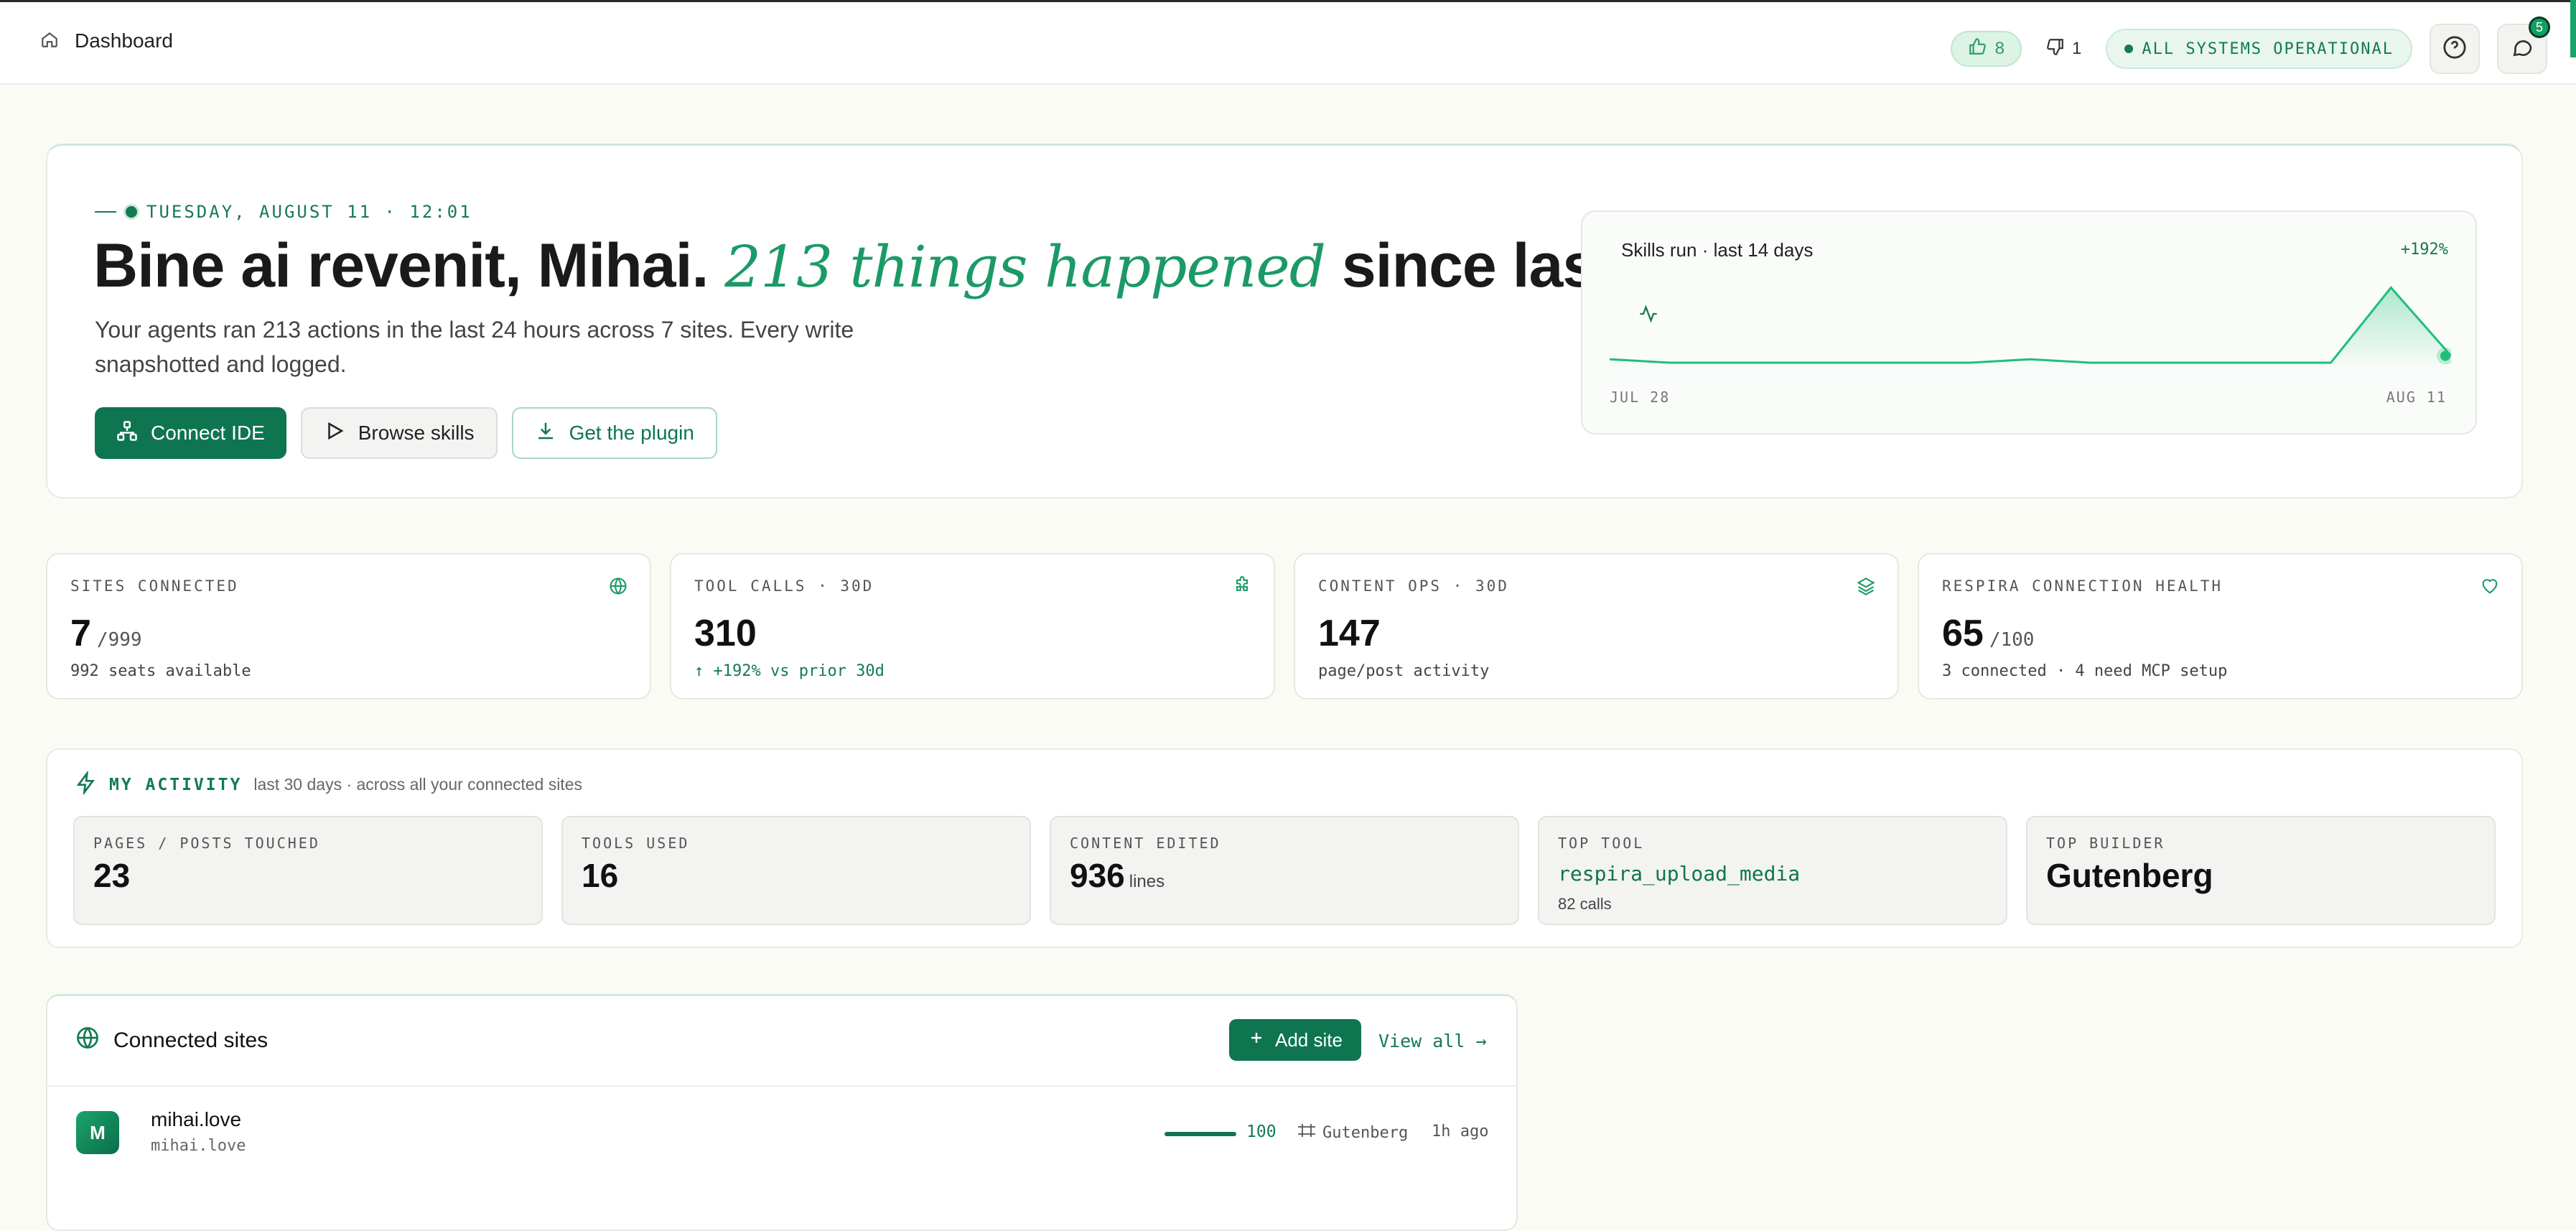  I want to click on thumbs-up-icon, so click(1977, 49).